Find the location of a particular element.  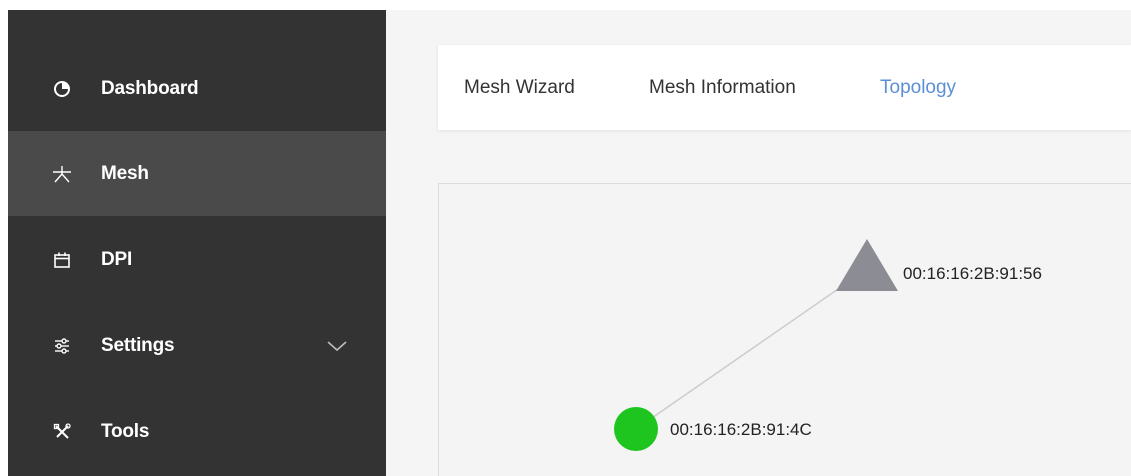

sidebar-item-label: Mesh is located at coordinates (125, 173).